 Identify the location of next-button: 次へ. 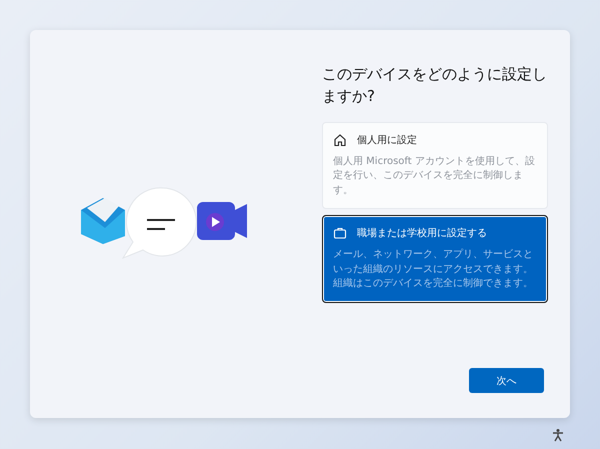
(506, 380).